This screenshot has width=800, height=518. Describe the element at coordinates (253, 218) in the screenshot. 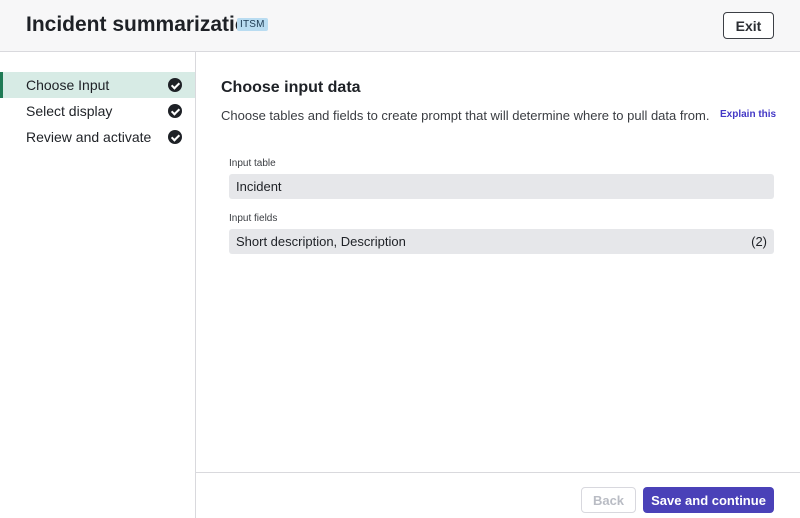

I see `input-fields-label: Input fields` at that location.